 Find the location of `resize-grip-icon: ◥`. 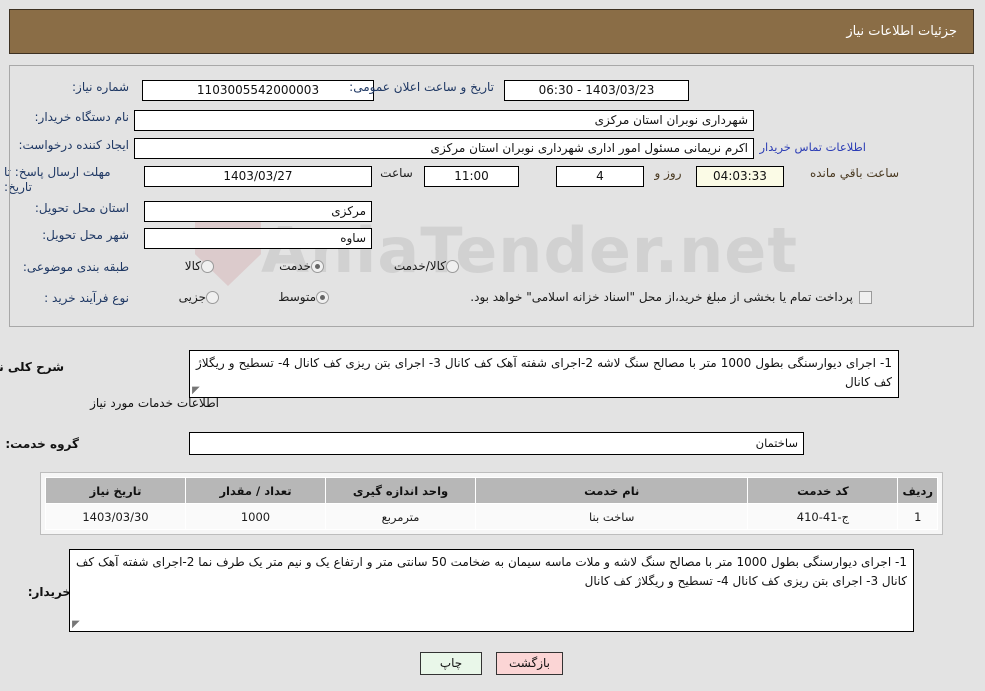

resize-grip-icon: ◥ is located at coordinates (198, 390).